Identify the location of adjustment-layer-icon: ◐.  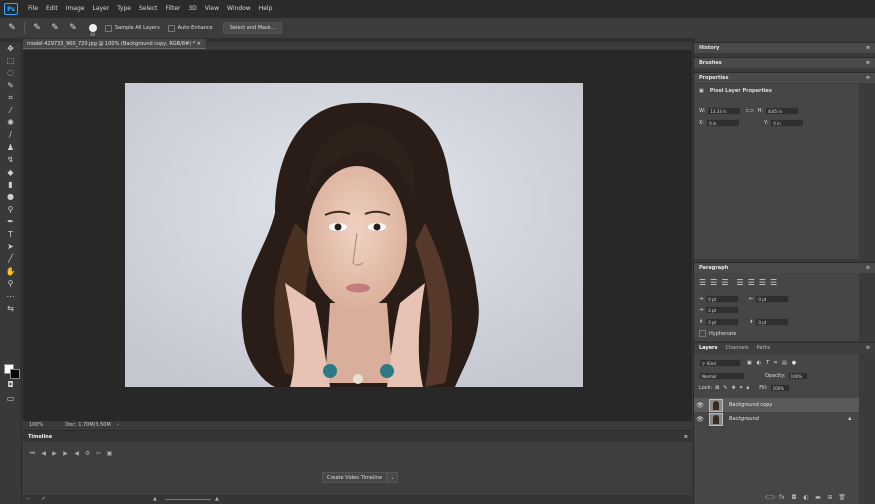
(806, 497).